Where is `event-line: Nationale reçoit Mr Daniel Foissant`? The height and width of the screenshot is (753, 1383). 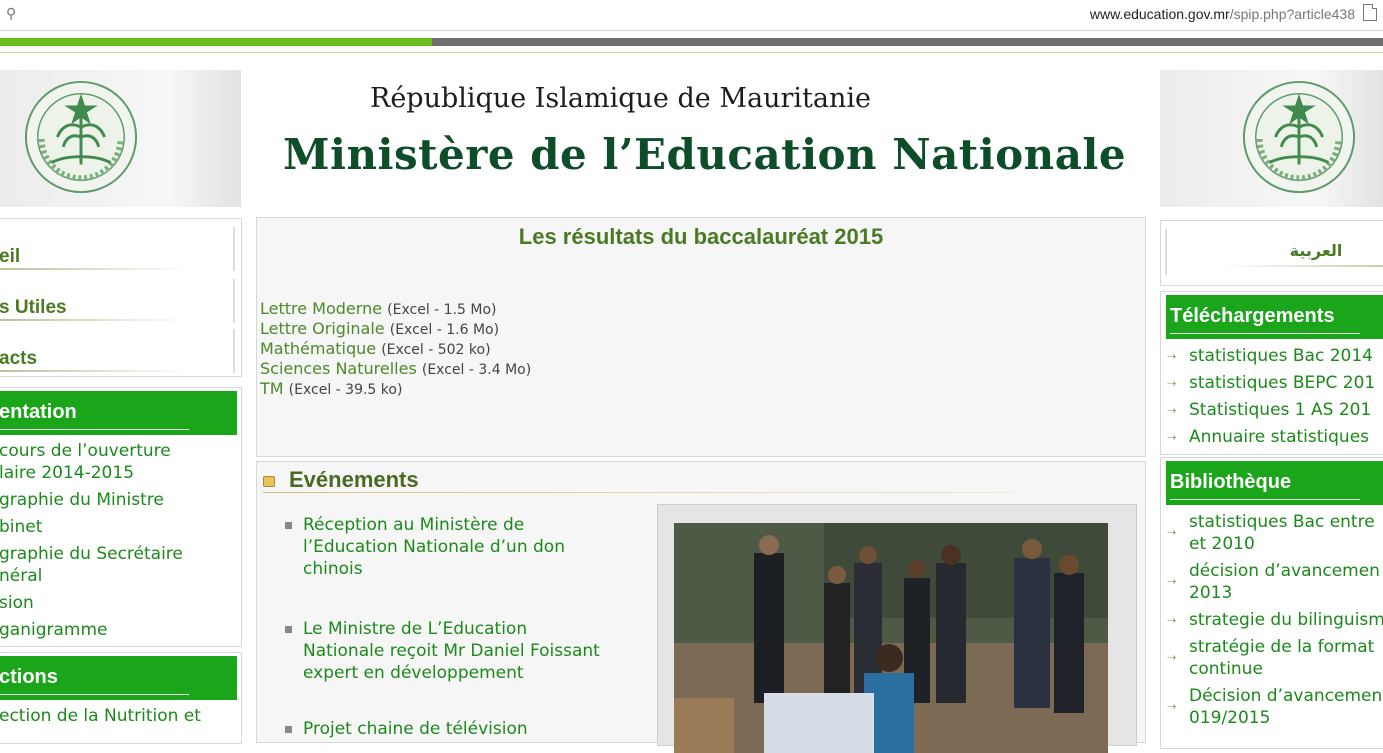
event-line: Nationale reçoit Mr Daniel Foissant is located at coordinates (474, 651).